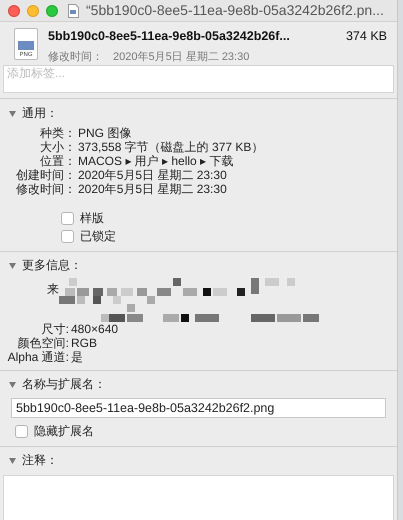 This screenshot has height=520, width=403. Describe the element at coordinates (57, 133) in the screenshot. I see `info-label: 种类：` at that location.